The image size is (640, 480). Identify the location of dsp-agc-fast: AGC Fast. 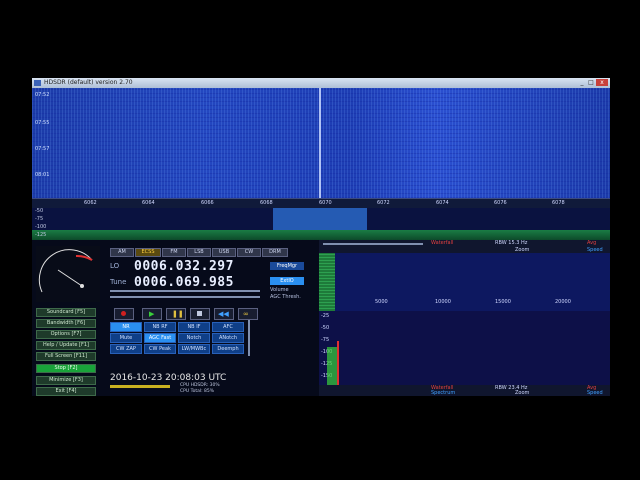
(160, 338).